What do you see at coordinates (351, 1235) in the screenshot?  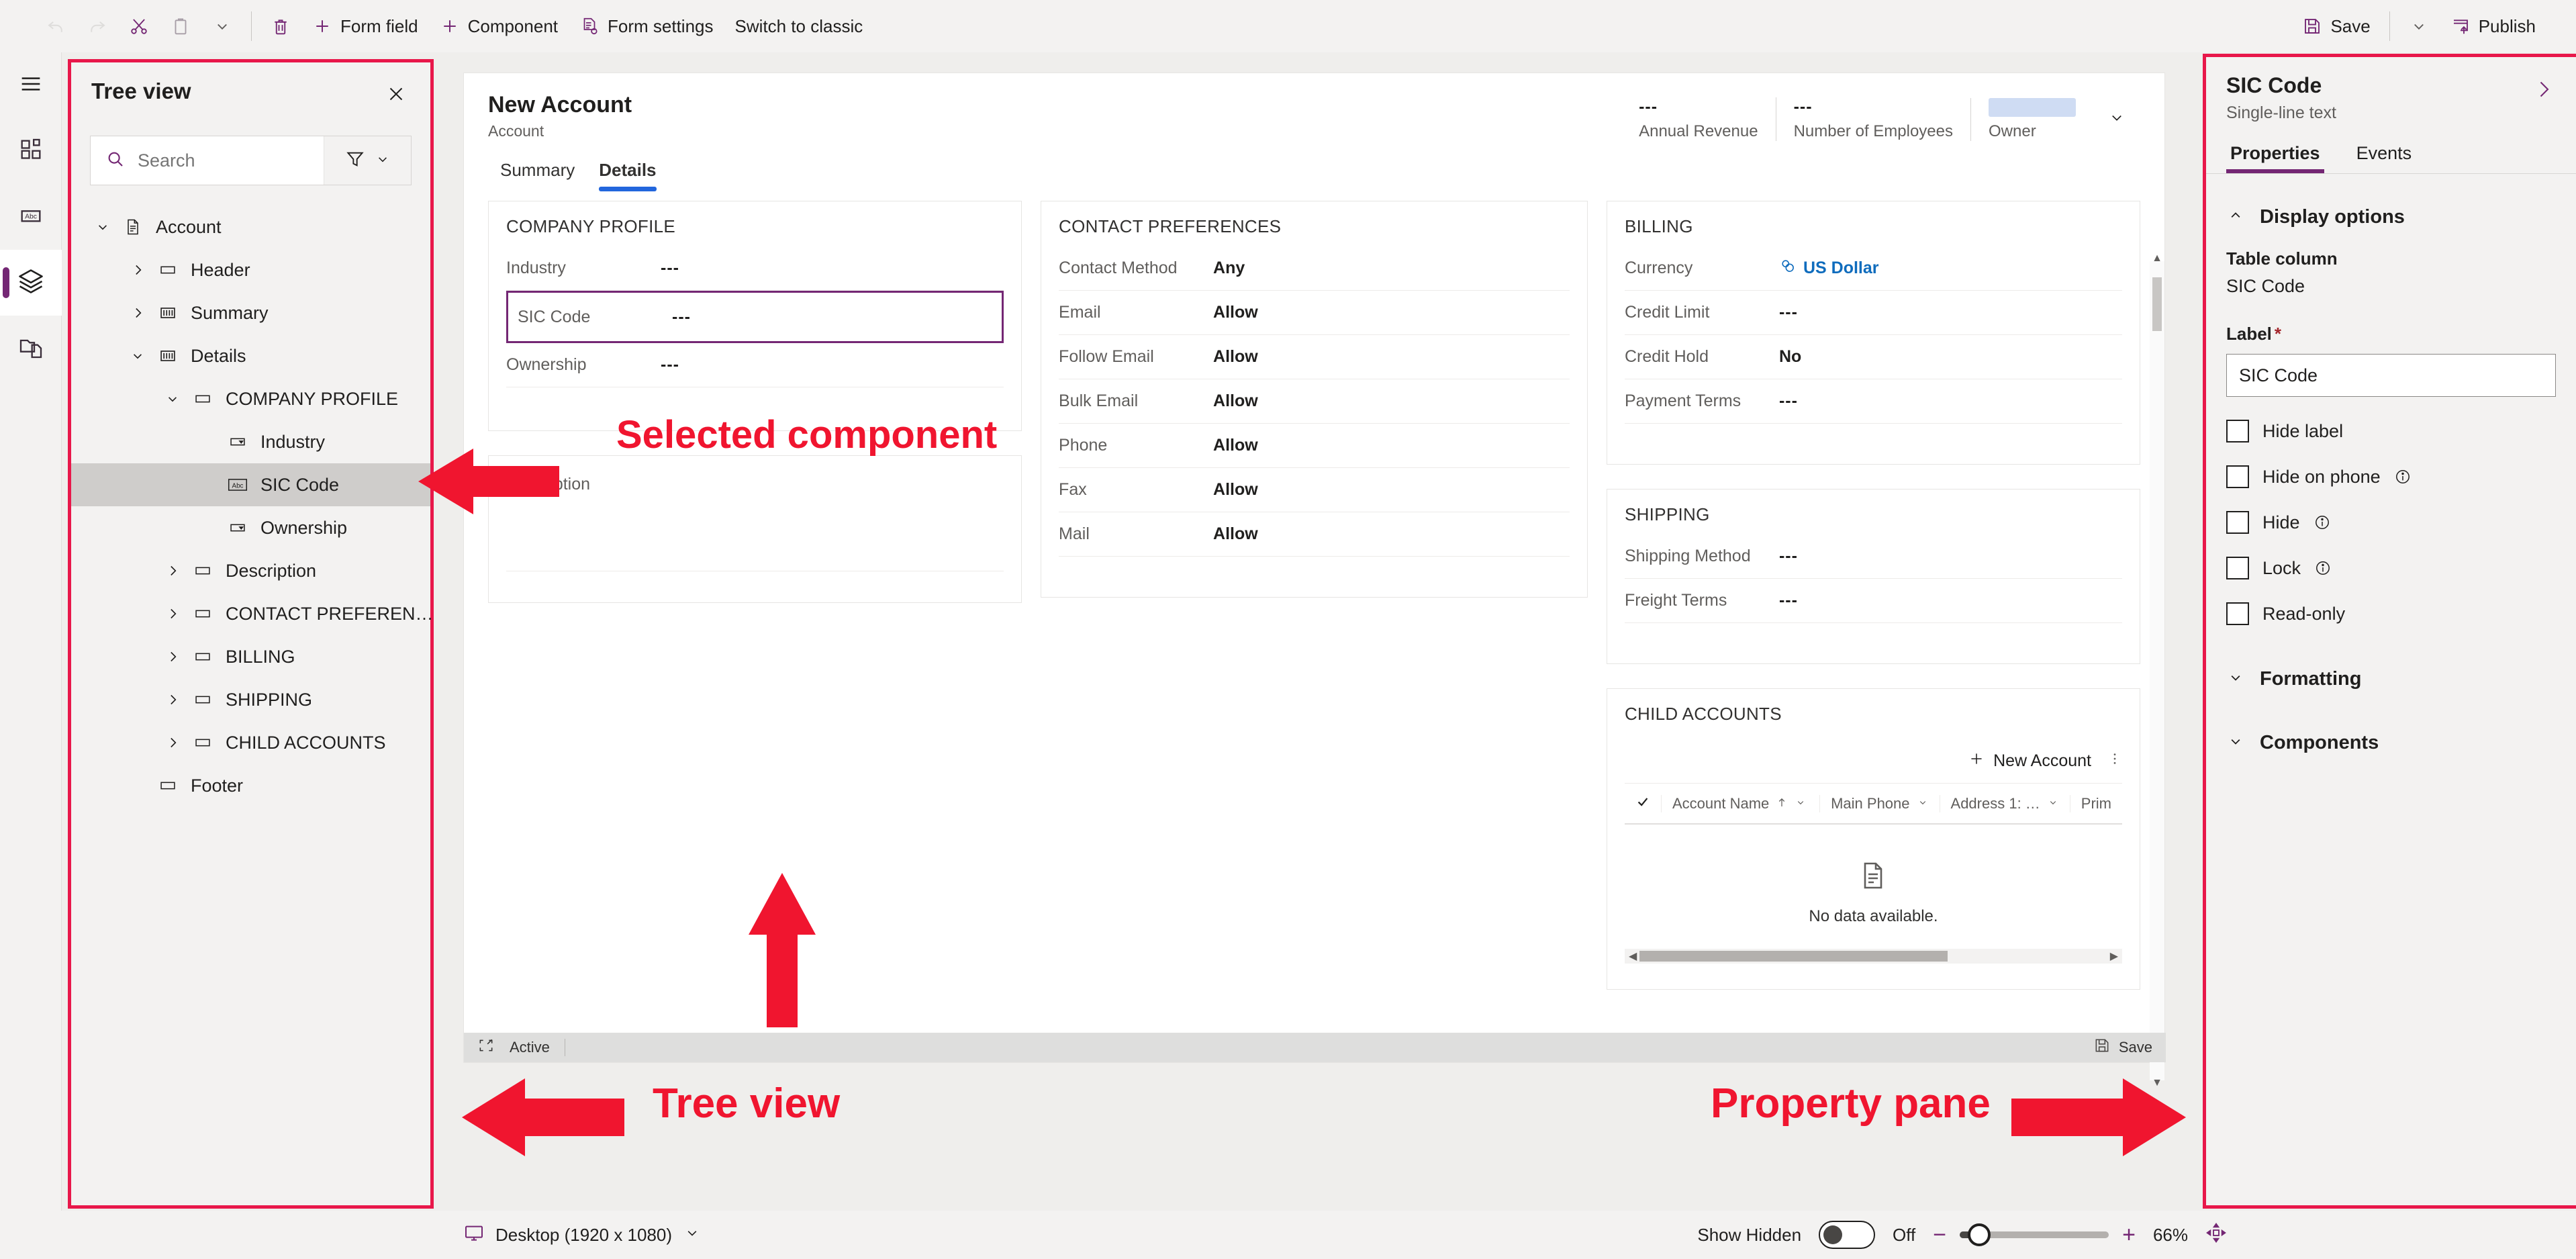 I see `device-selector: Desktop (1920 x 1080)` at bounding box center [351, 1235].